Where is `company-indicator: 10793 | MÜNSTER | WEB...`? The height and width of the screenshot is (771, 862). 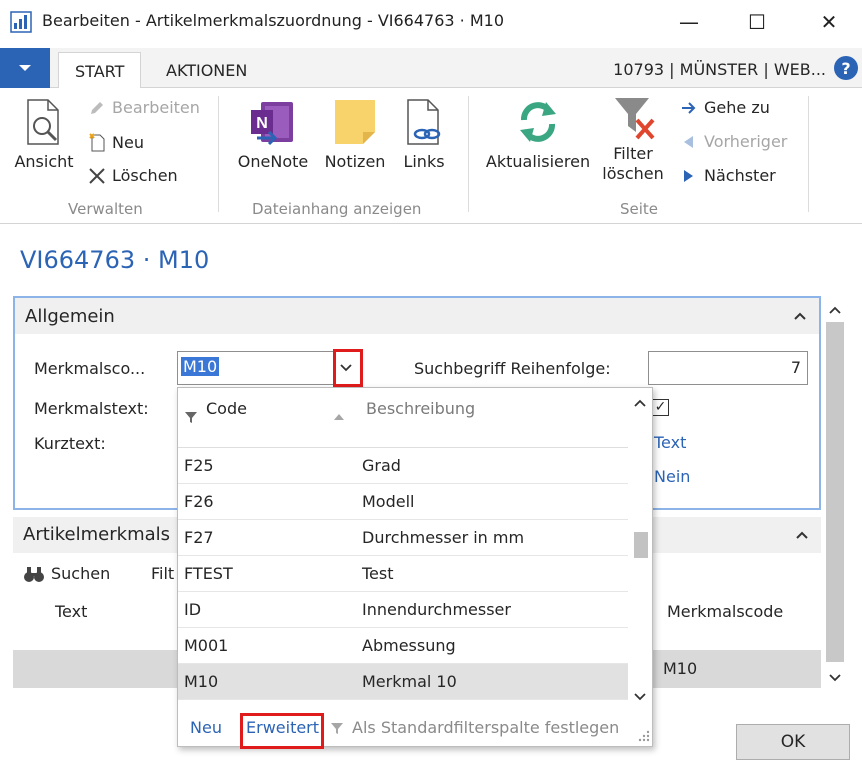 company-indicator: 10793 | MÜNSTER | WEB... is located at coordinates (719, 69).